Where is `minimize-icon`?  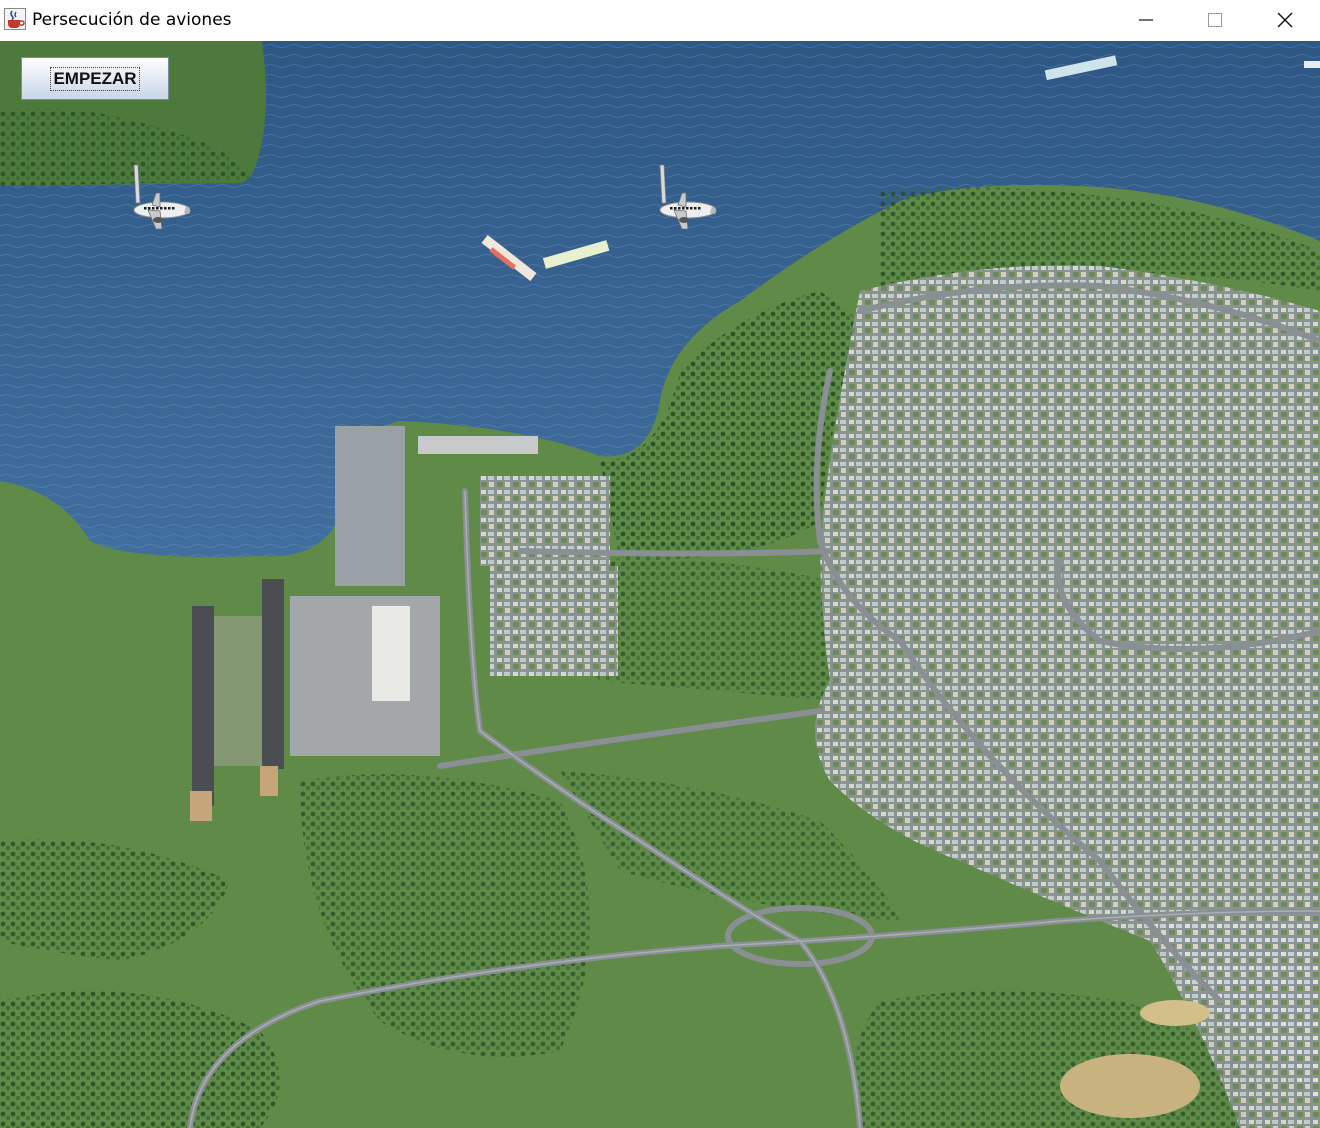 minimize-icon is located at coordinates (1146, 20).